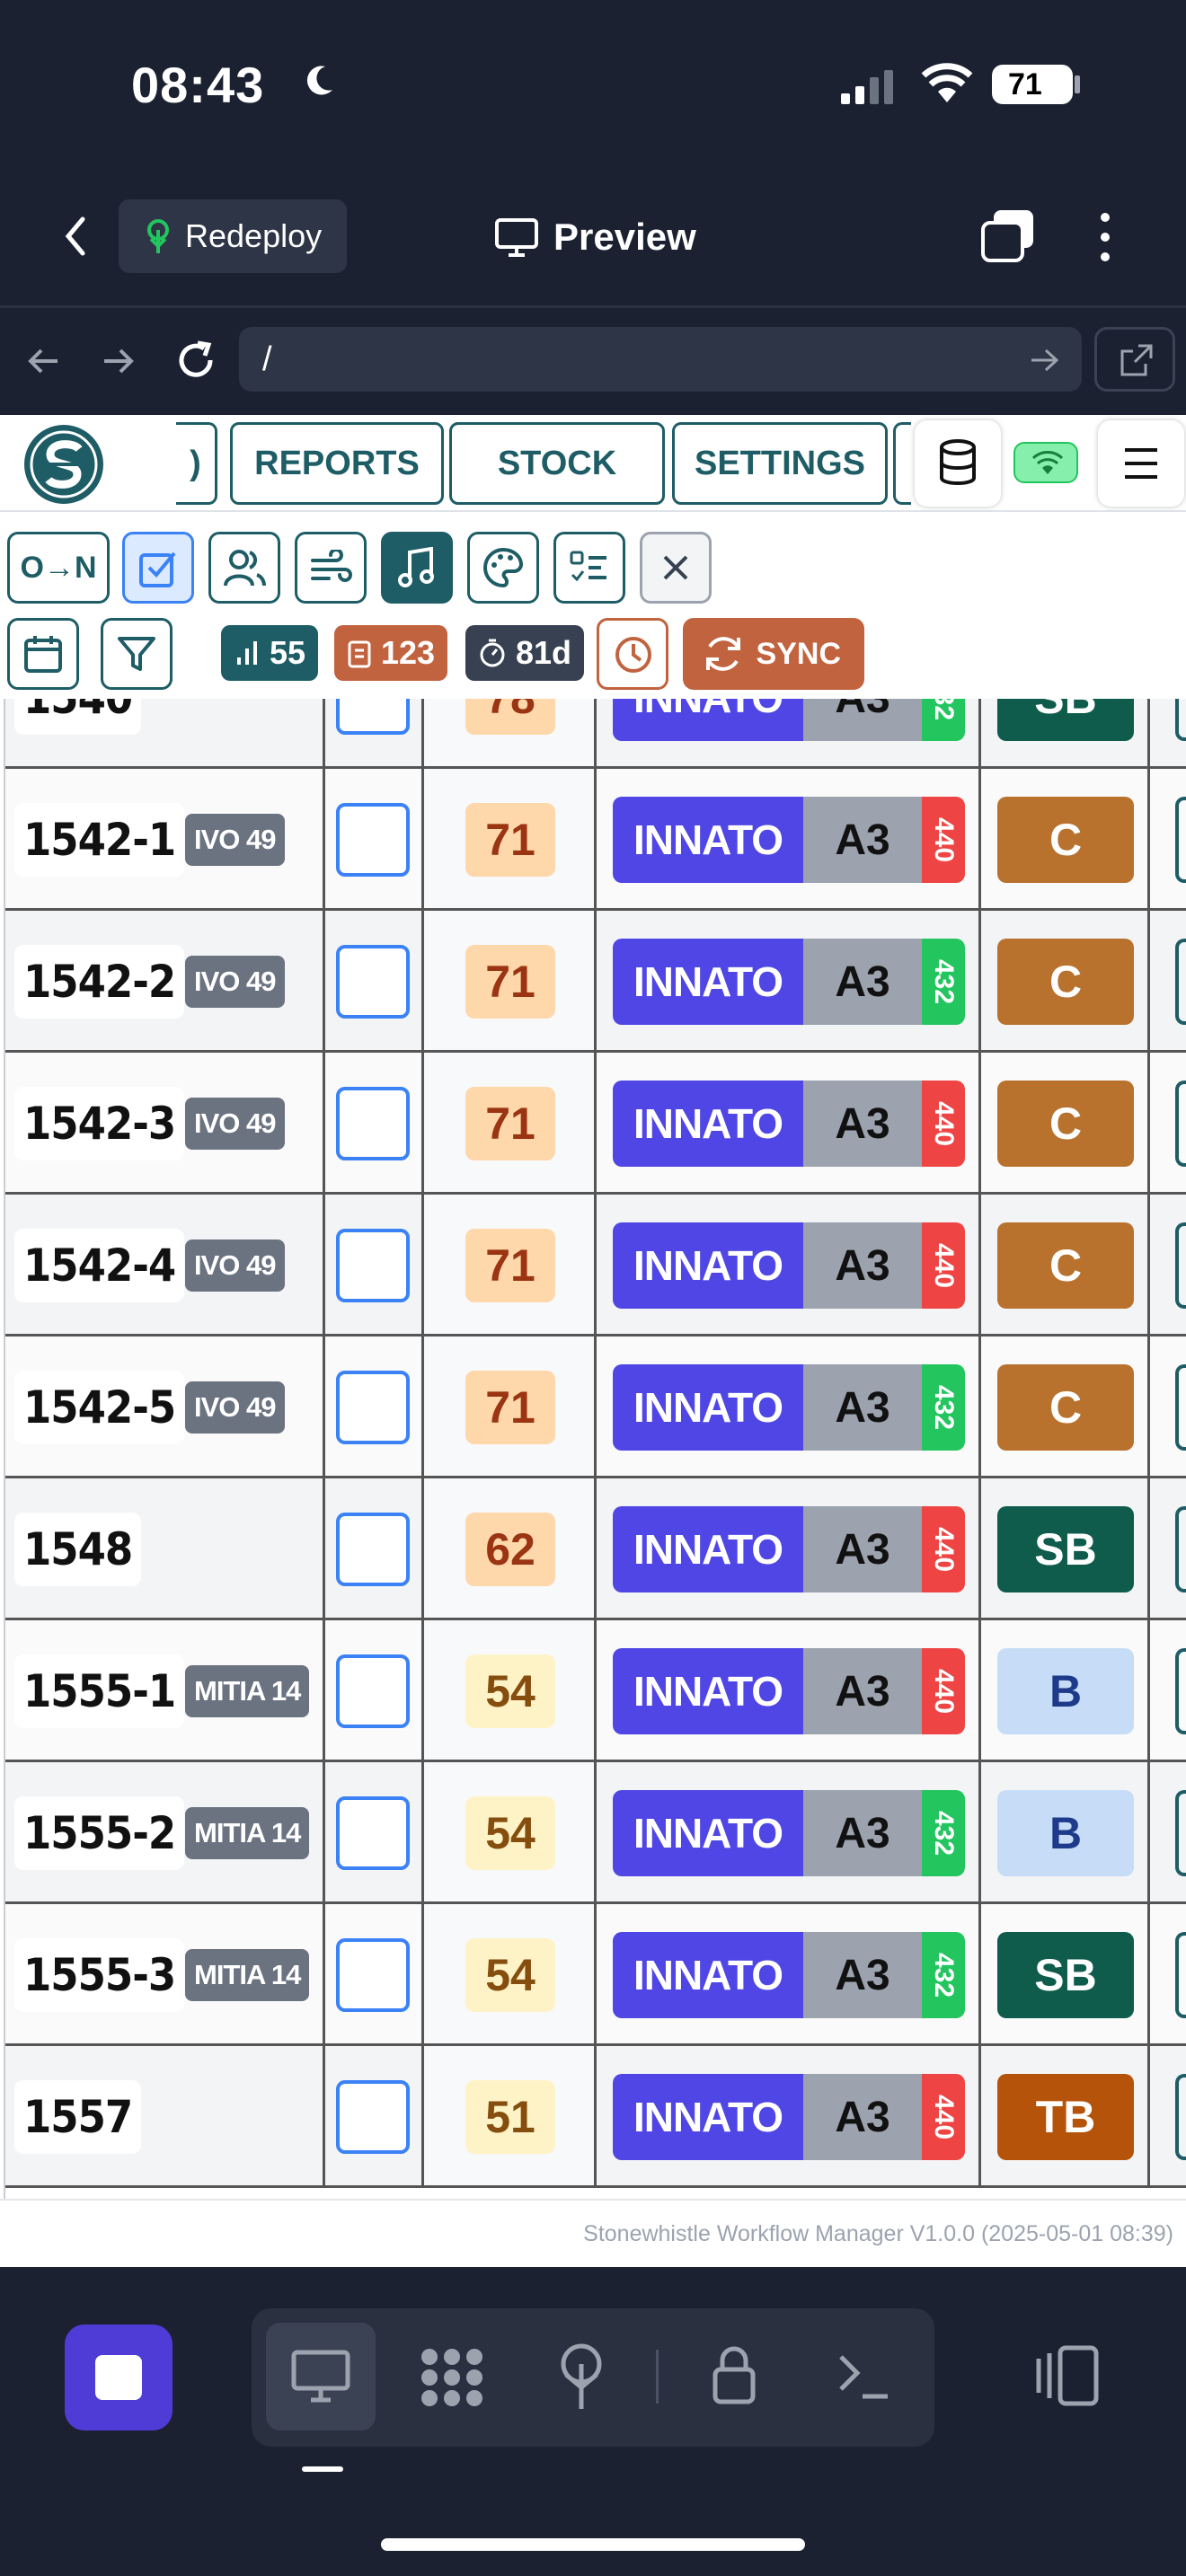 This screenshot has height=2576, width=1186. I want to click on tab-settings: SETTINGS, so click(780, 463).